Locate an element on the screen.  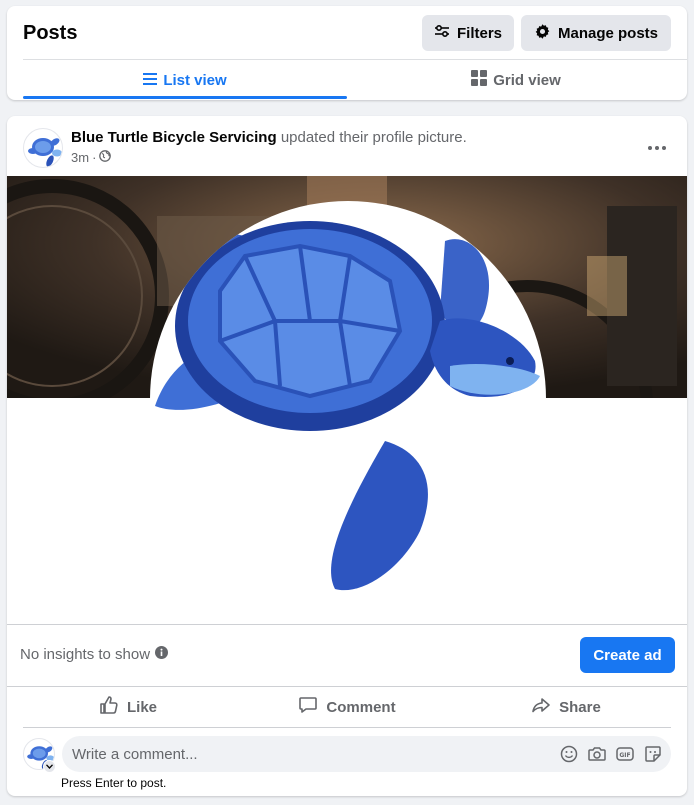
share-button: Share is located at coordinates (566, 707).